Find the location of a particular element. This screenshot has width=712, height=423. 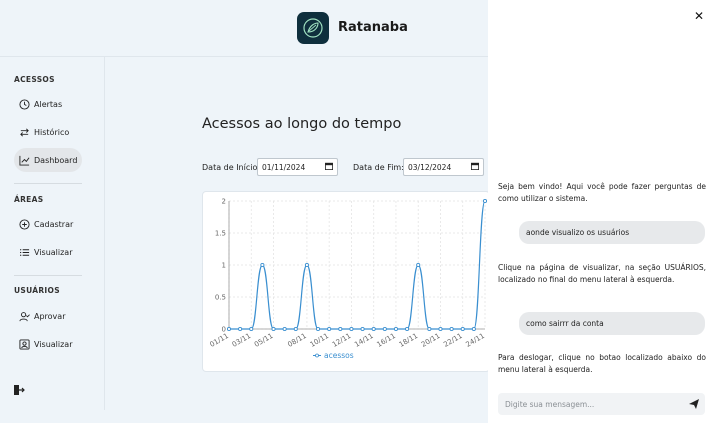

x-tick-label: 22/11 is located at coordinates (452, 340).